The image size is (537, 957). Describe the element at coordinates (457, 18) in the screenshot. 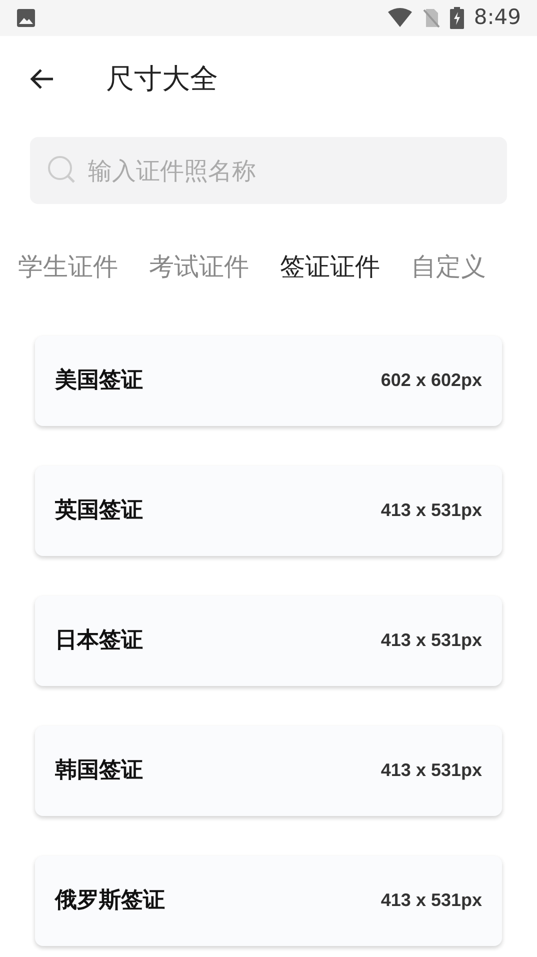

I see `battery-icon` at that location.